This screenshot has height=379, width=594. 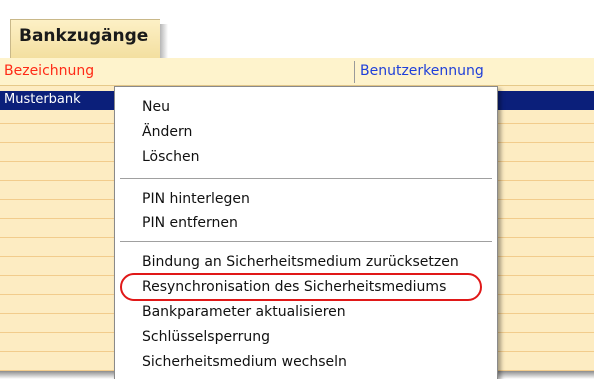 I want to click on menu-item-schluesselsperrung: Schlüsselsperrung, so click(x=206, y=337).